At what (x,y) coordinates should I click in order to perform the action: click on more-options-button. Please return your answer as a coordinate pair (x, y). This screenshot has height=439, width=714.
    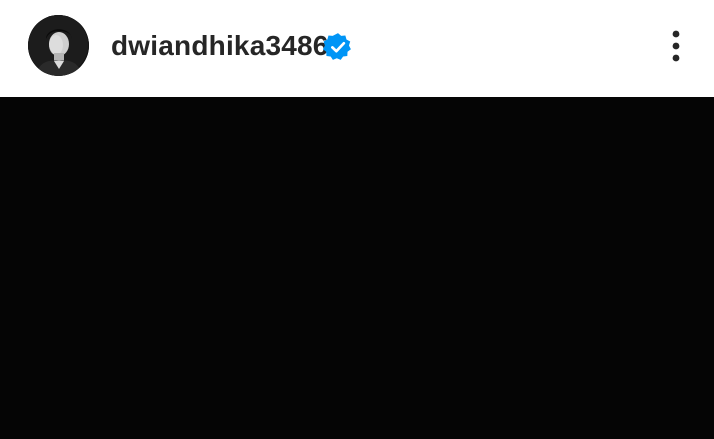
    Looking at the image, I should click on (676, 46).